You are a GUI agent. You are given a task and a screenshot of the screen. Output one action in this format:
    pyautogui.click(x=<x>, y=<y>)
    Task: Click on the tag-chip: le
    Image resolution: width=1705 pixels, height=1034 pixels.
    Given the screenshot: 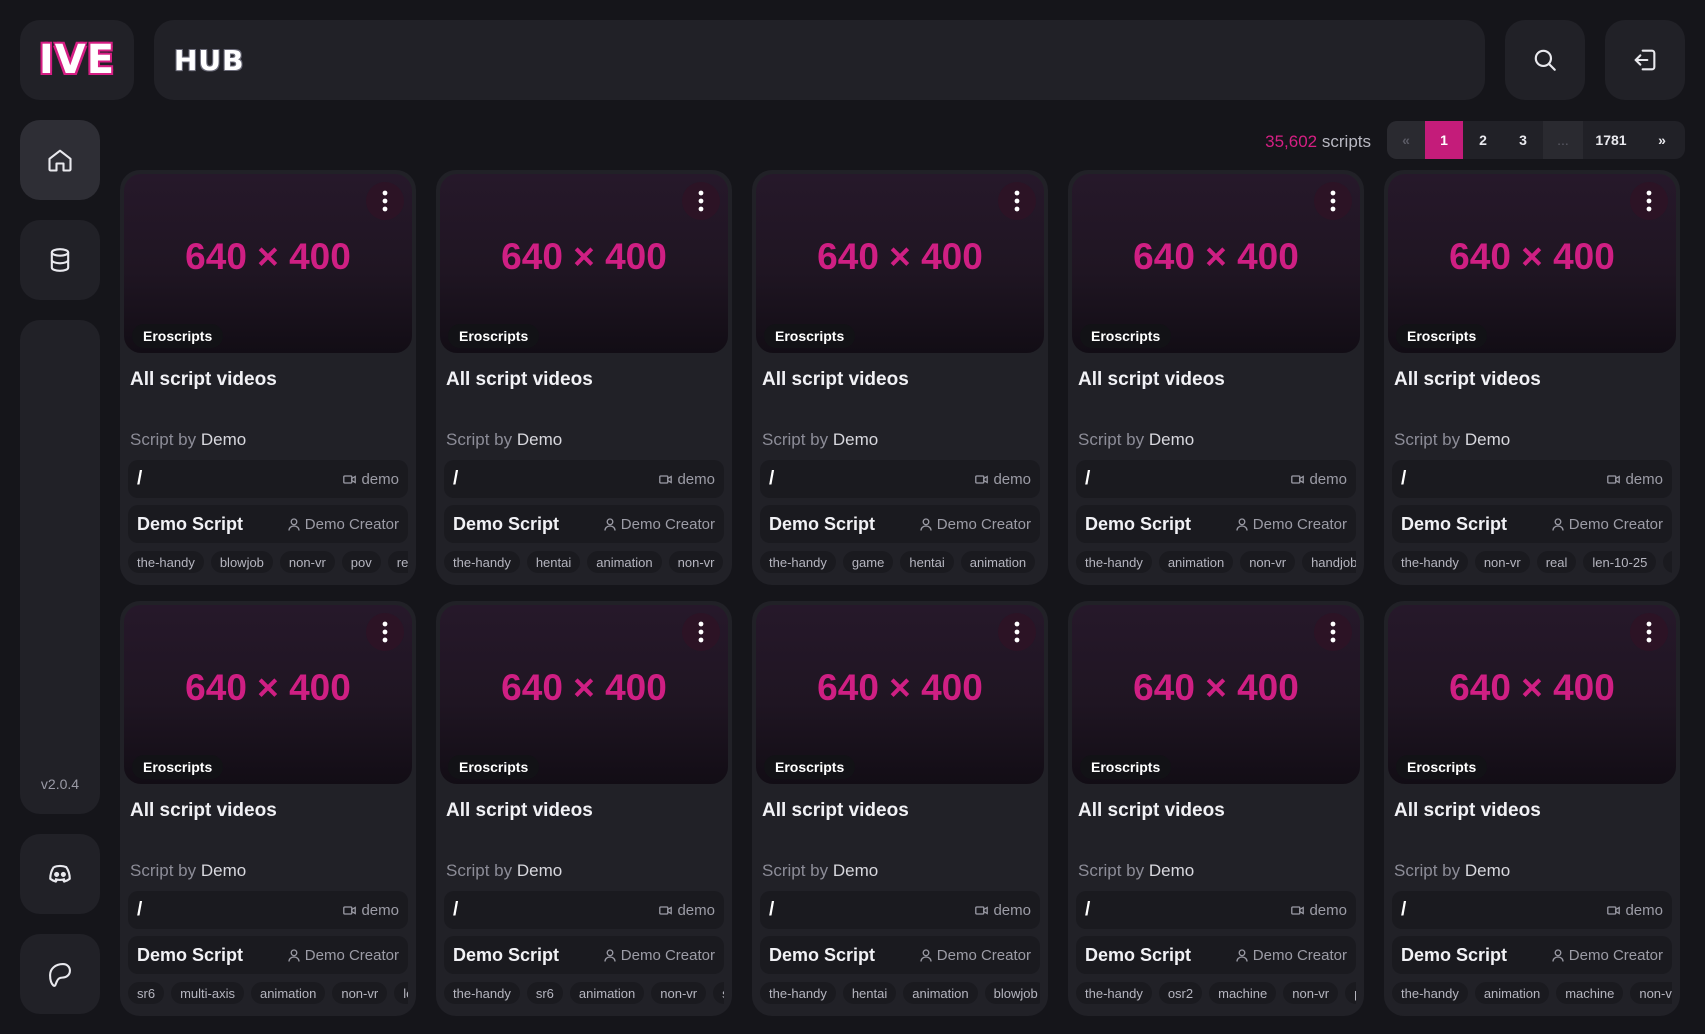 What is the action you would take?
    pyautogui.click(x=401, y=993)
    